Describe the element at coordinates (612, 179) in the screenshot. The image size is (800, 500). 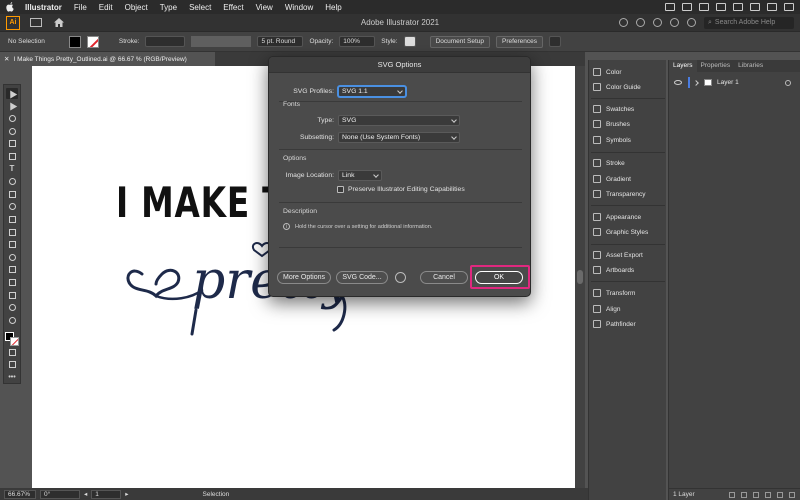
I see `panel-gradient: Gradient` at that location.